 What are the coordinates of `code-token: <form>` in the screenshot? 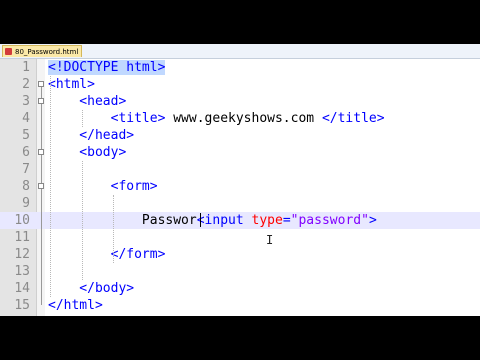 It's located at (103, 186).